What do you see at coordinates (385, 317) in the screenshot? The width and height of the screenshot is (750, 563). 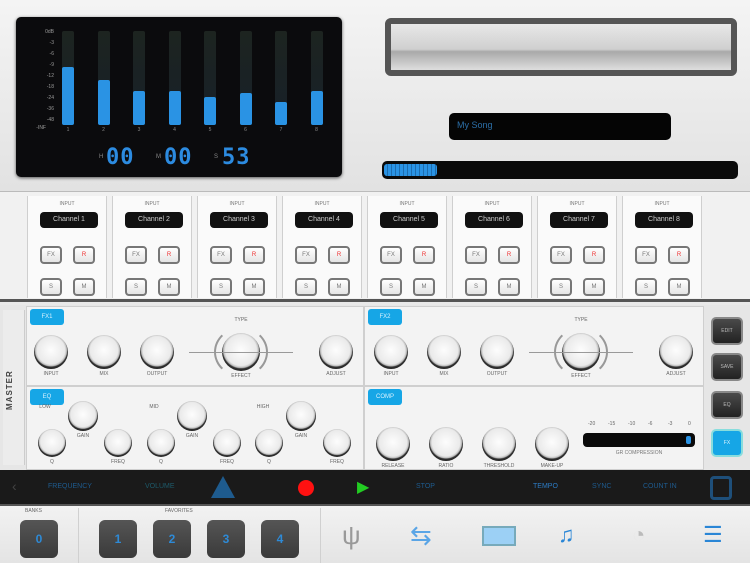 I see `fx2-tag: FX2` at bounding box center [385, 317].